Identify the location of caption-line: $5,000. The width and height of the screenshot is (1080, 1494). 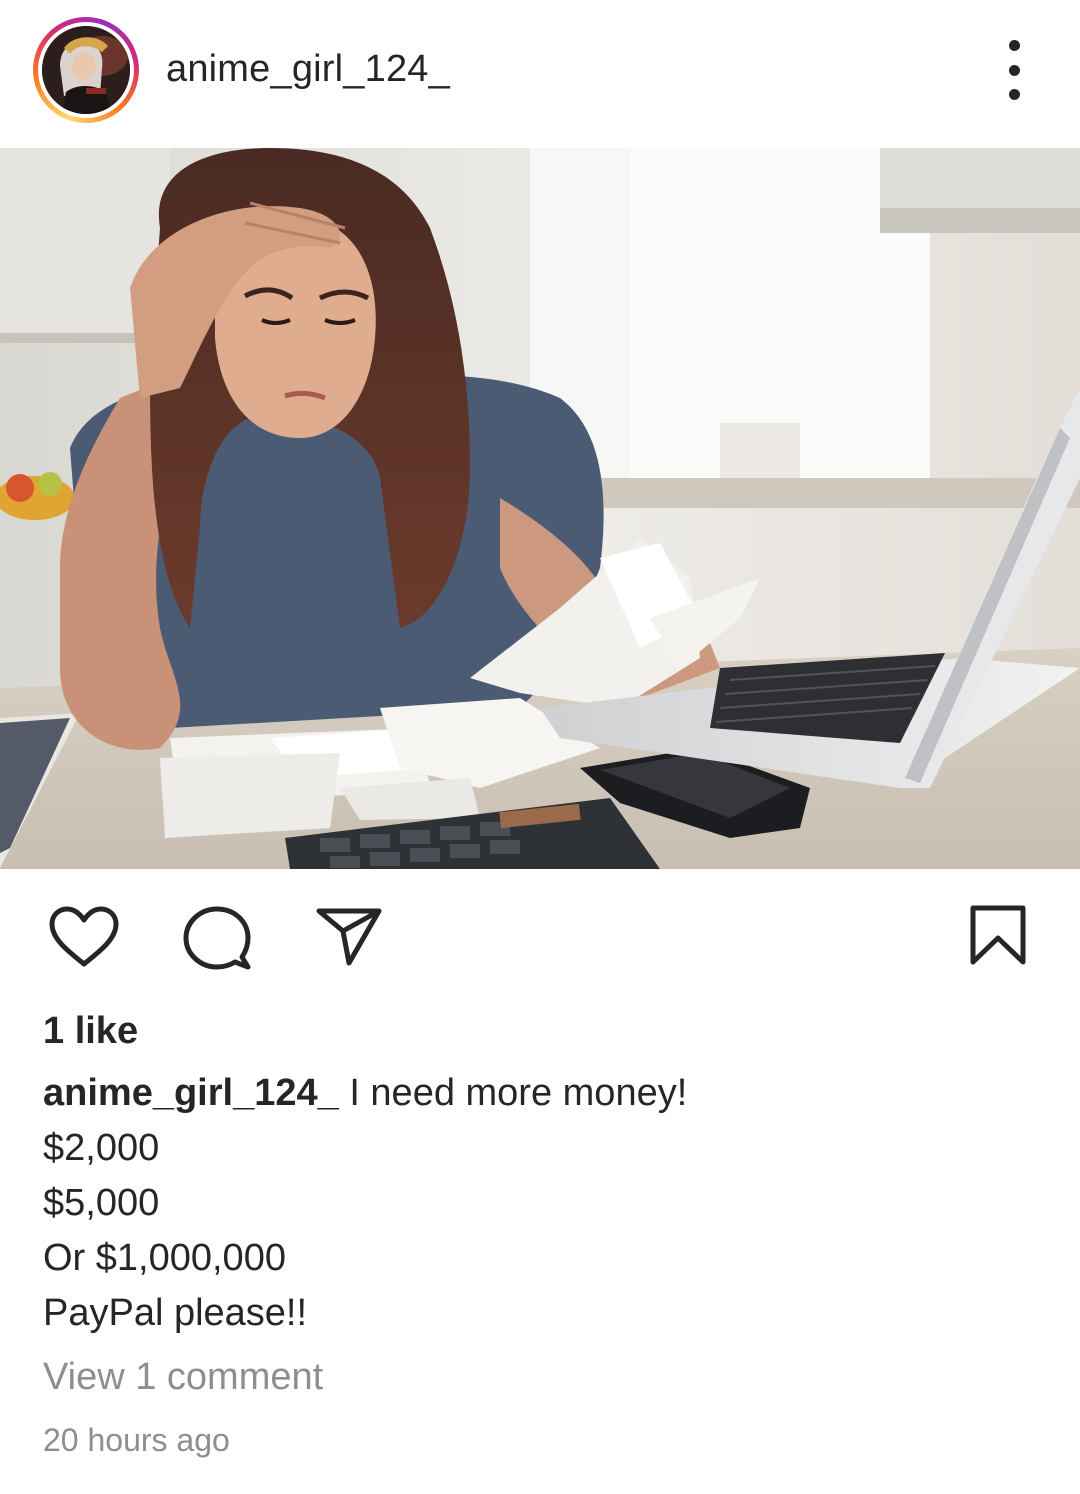
(101, 1203).